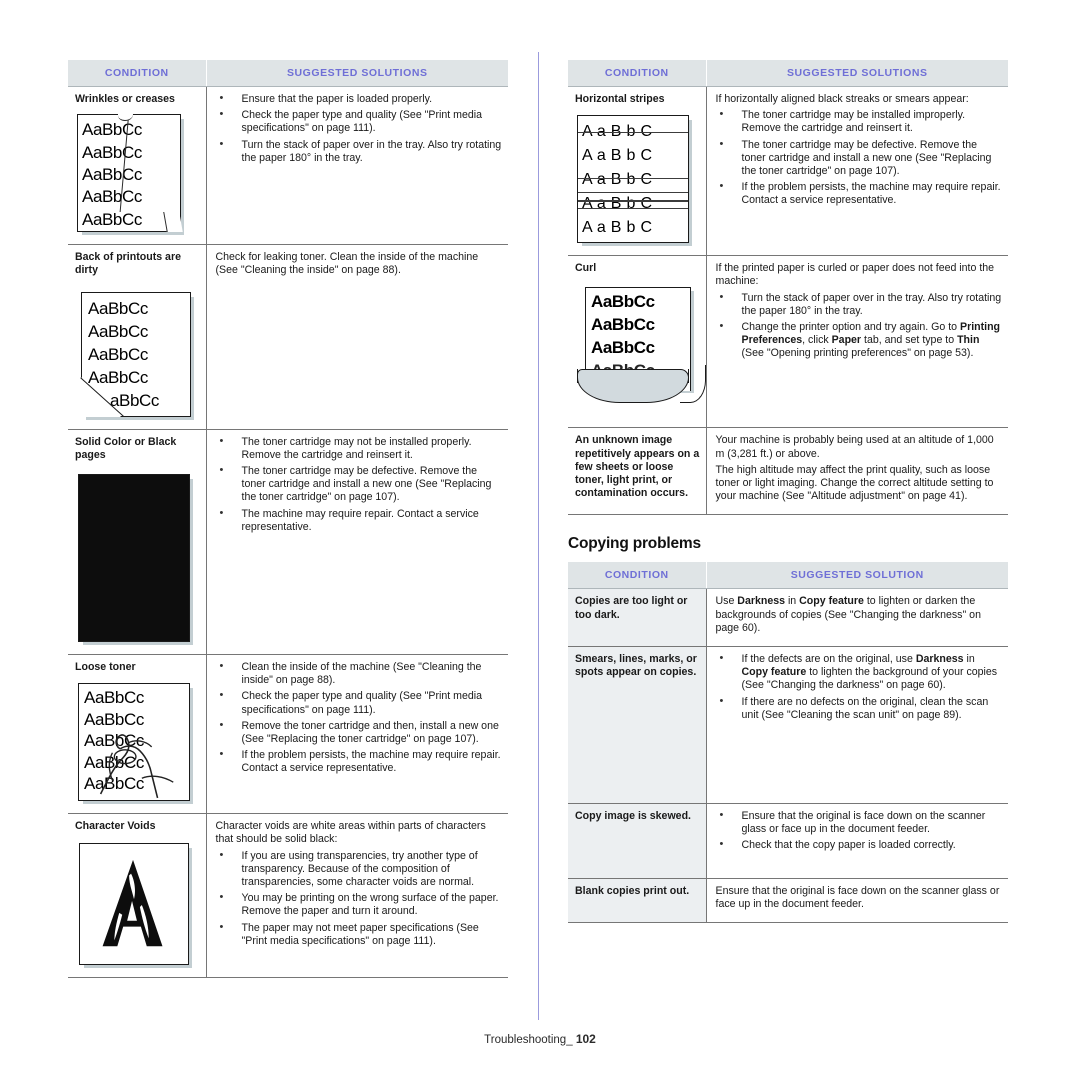 The image size is (1080, 1080). What do you see at coordinates (141, 354) in the screenshot?
I see `dirty-back-page-sample: AaBbCc AaBbCc AaBbCc AaBbCc aBbCc` at bounding box center [141, 354].